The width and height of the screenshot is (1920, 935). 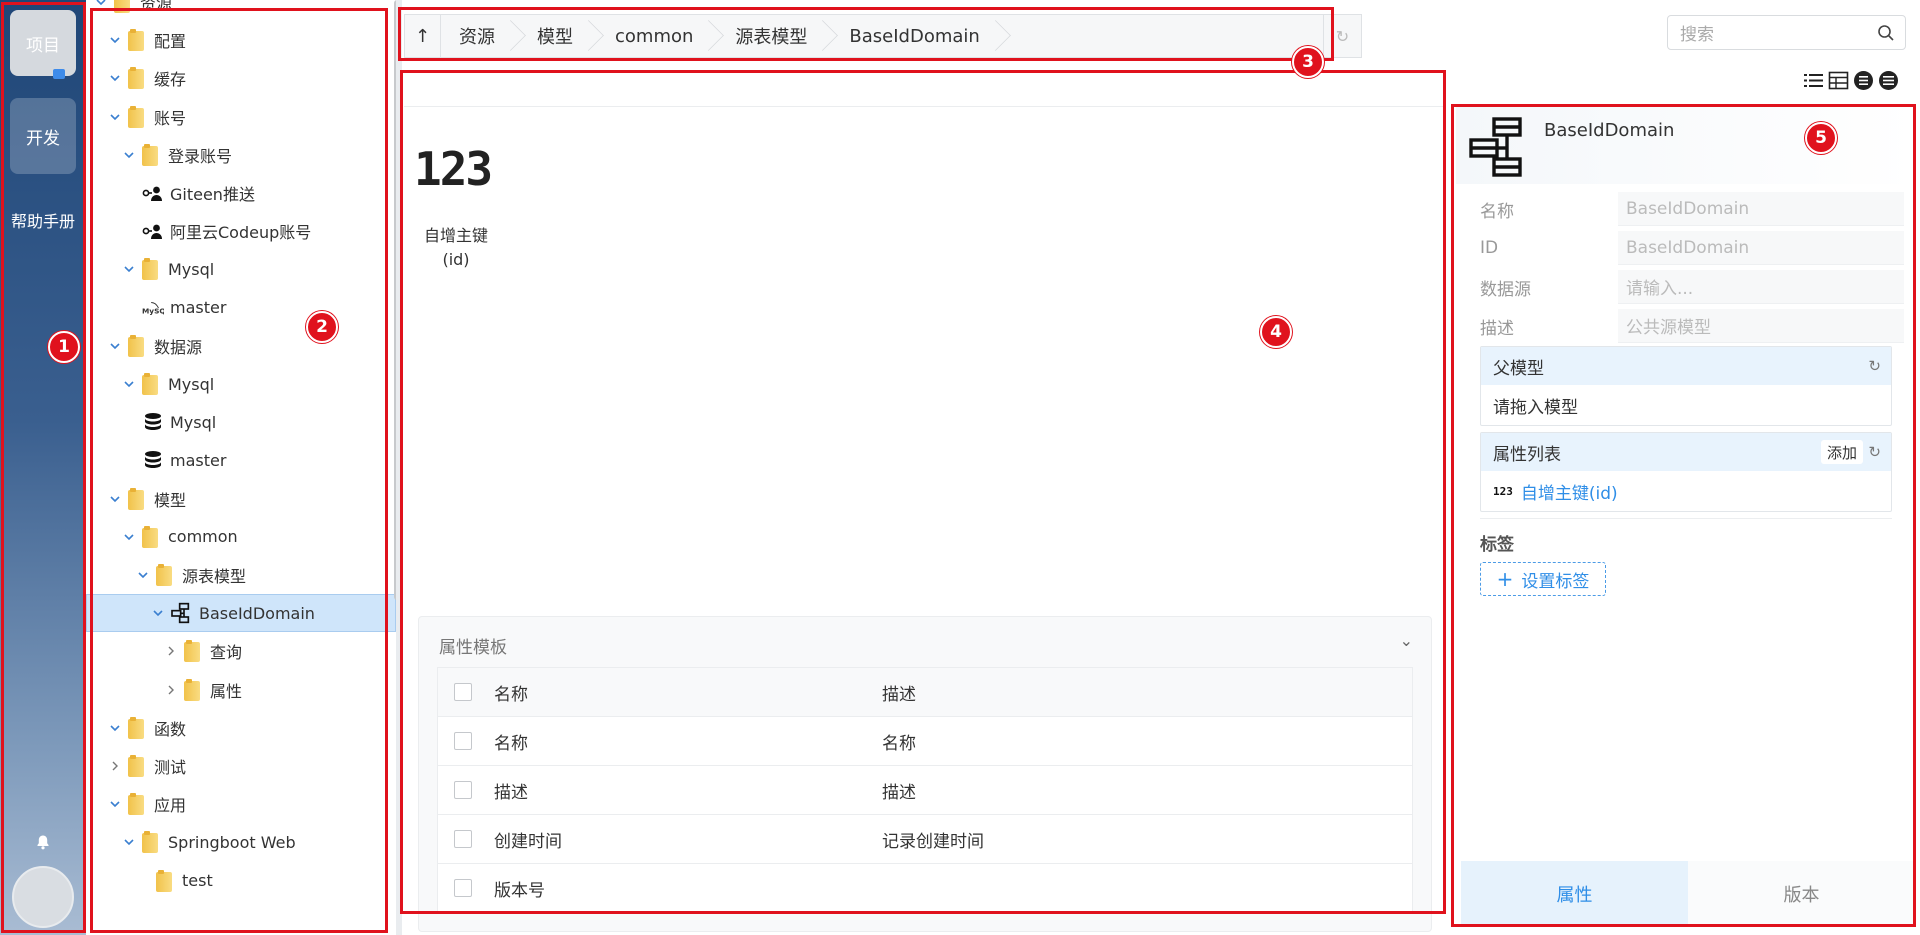 I want to click on nav-rail: 项目 开发 帮助手册, so click(x=43, y=467).